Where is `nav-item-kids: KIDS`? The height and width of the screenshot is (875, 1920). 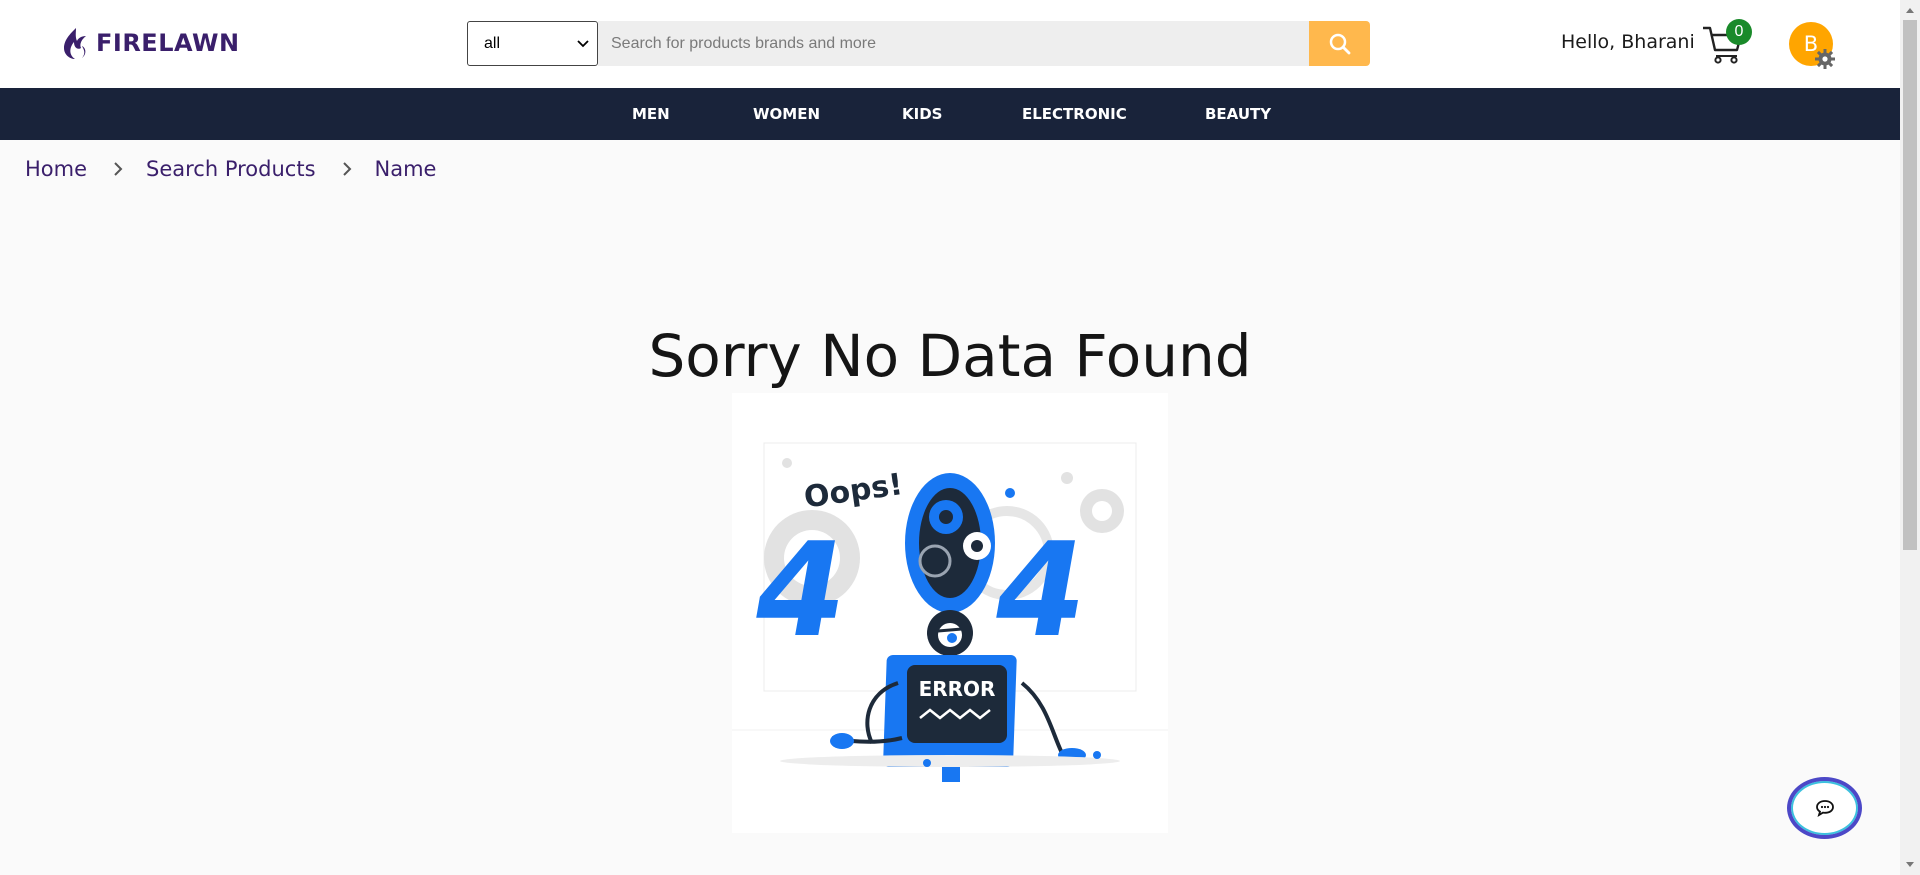
nav-item-kids: KIDS is located at coordinates (922, 114).